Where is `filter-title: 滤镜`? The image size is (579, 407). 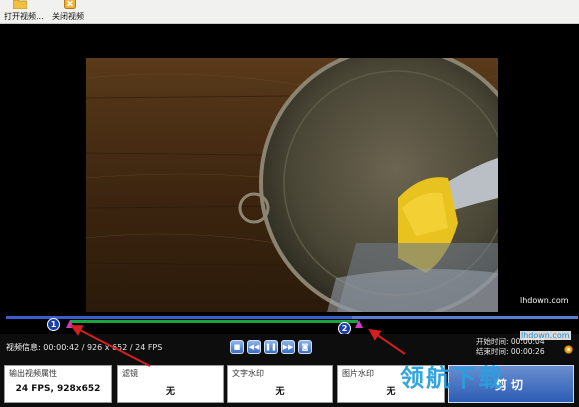
filter-title: 滤镜 is located at coordinates (130, 373).